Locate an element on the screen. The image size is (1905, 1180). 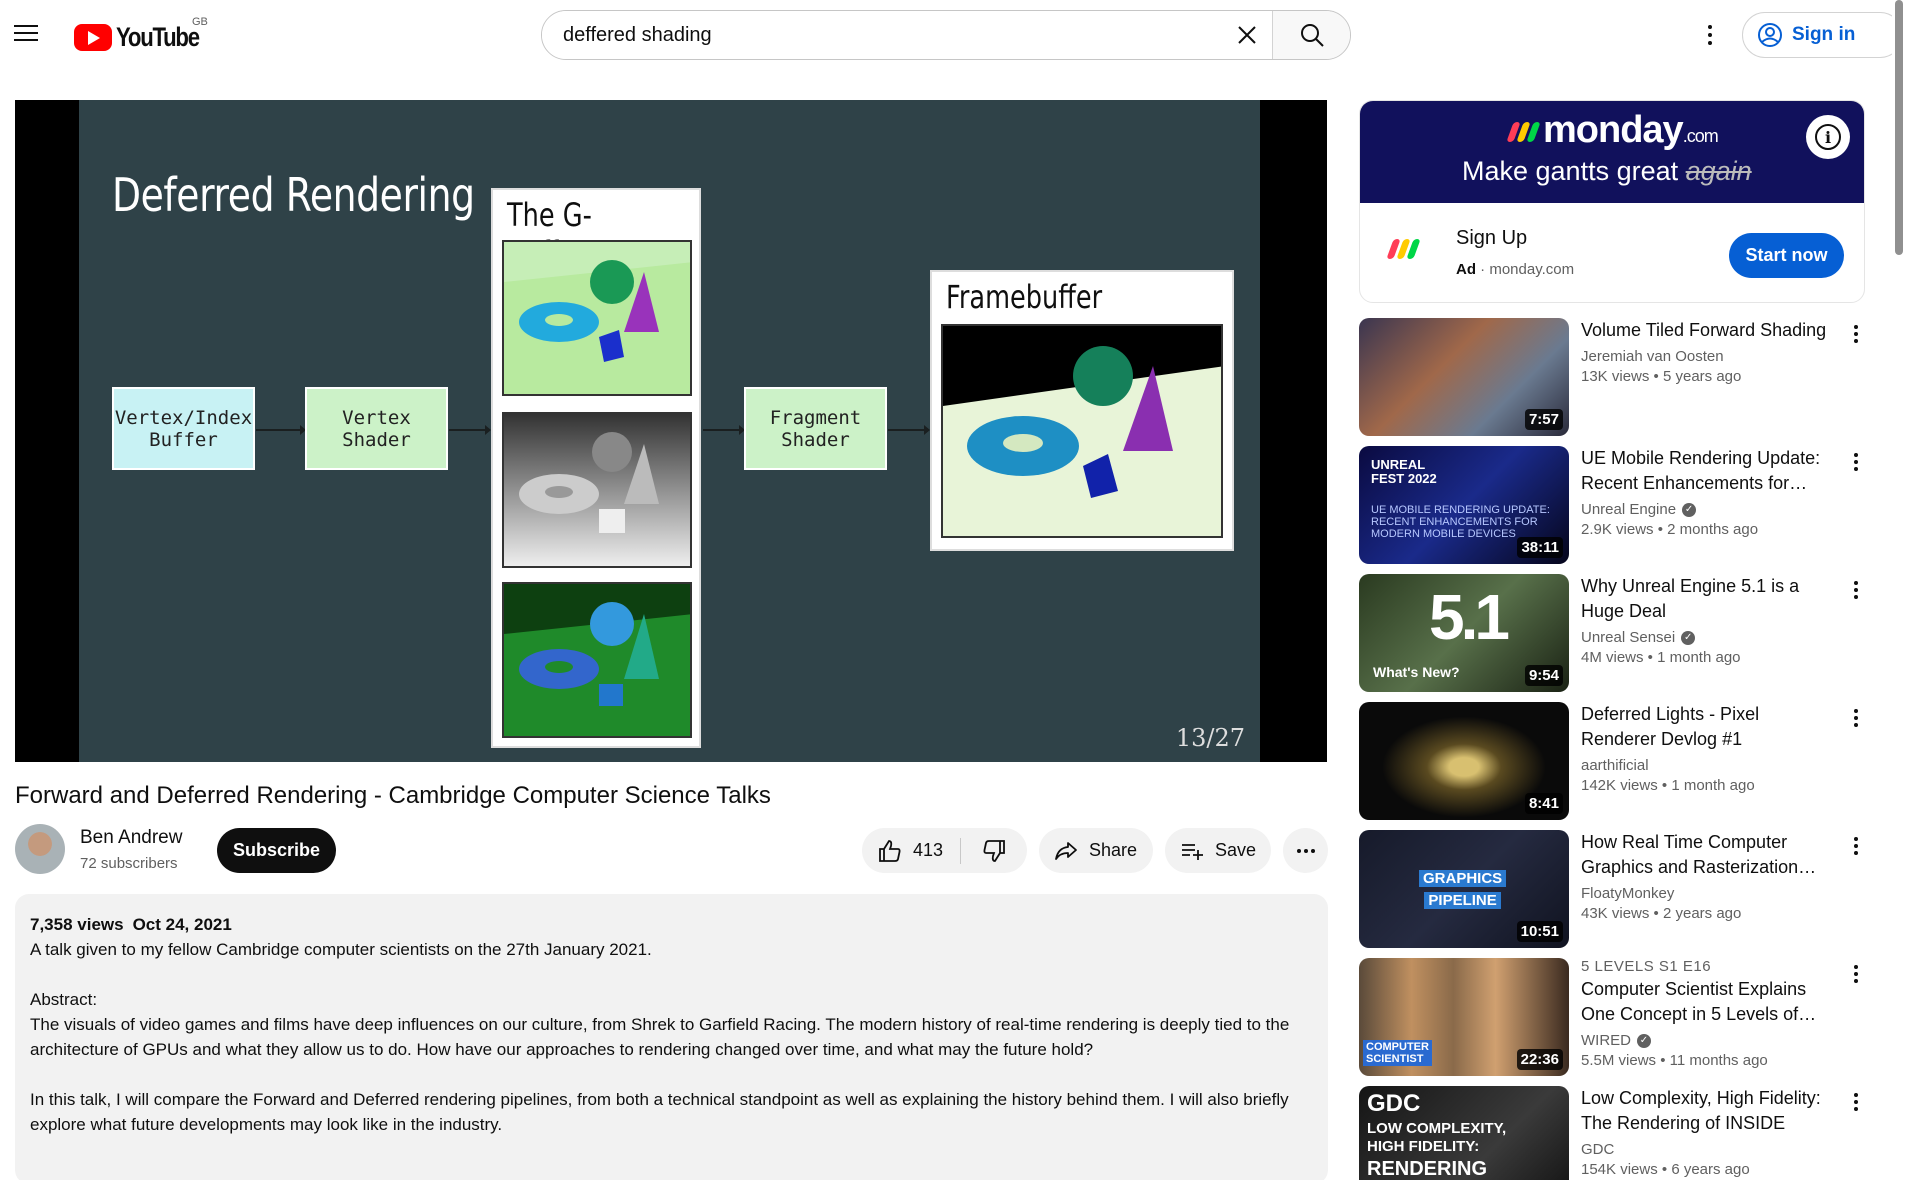
start-now-button: Start now is located at coordinates (1786, 255).